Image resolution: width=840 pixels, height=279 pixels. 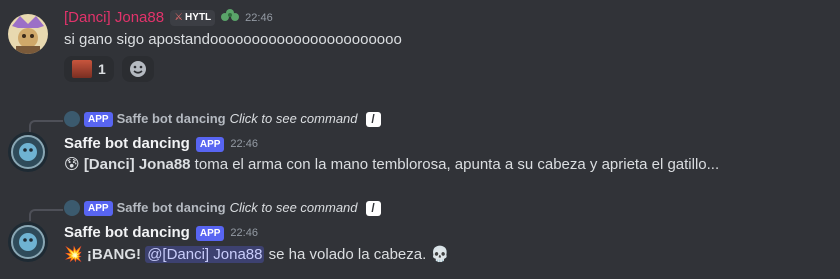 What do you see at coordinates (73, 254) in the screenshot?
I see `emoji: 💥` at bounding box center [73, 254].